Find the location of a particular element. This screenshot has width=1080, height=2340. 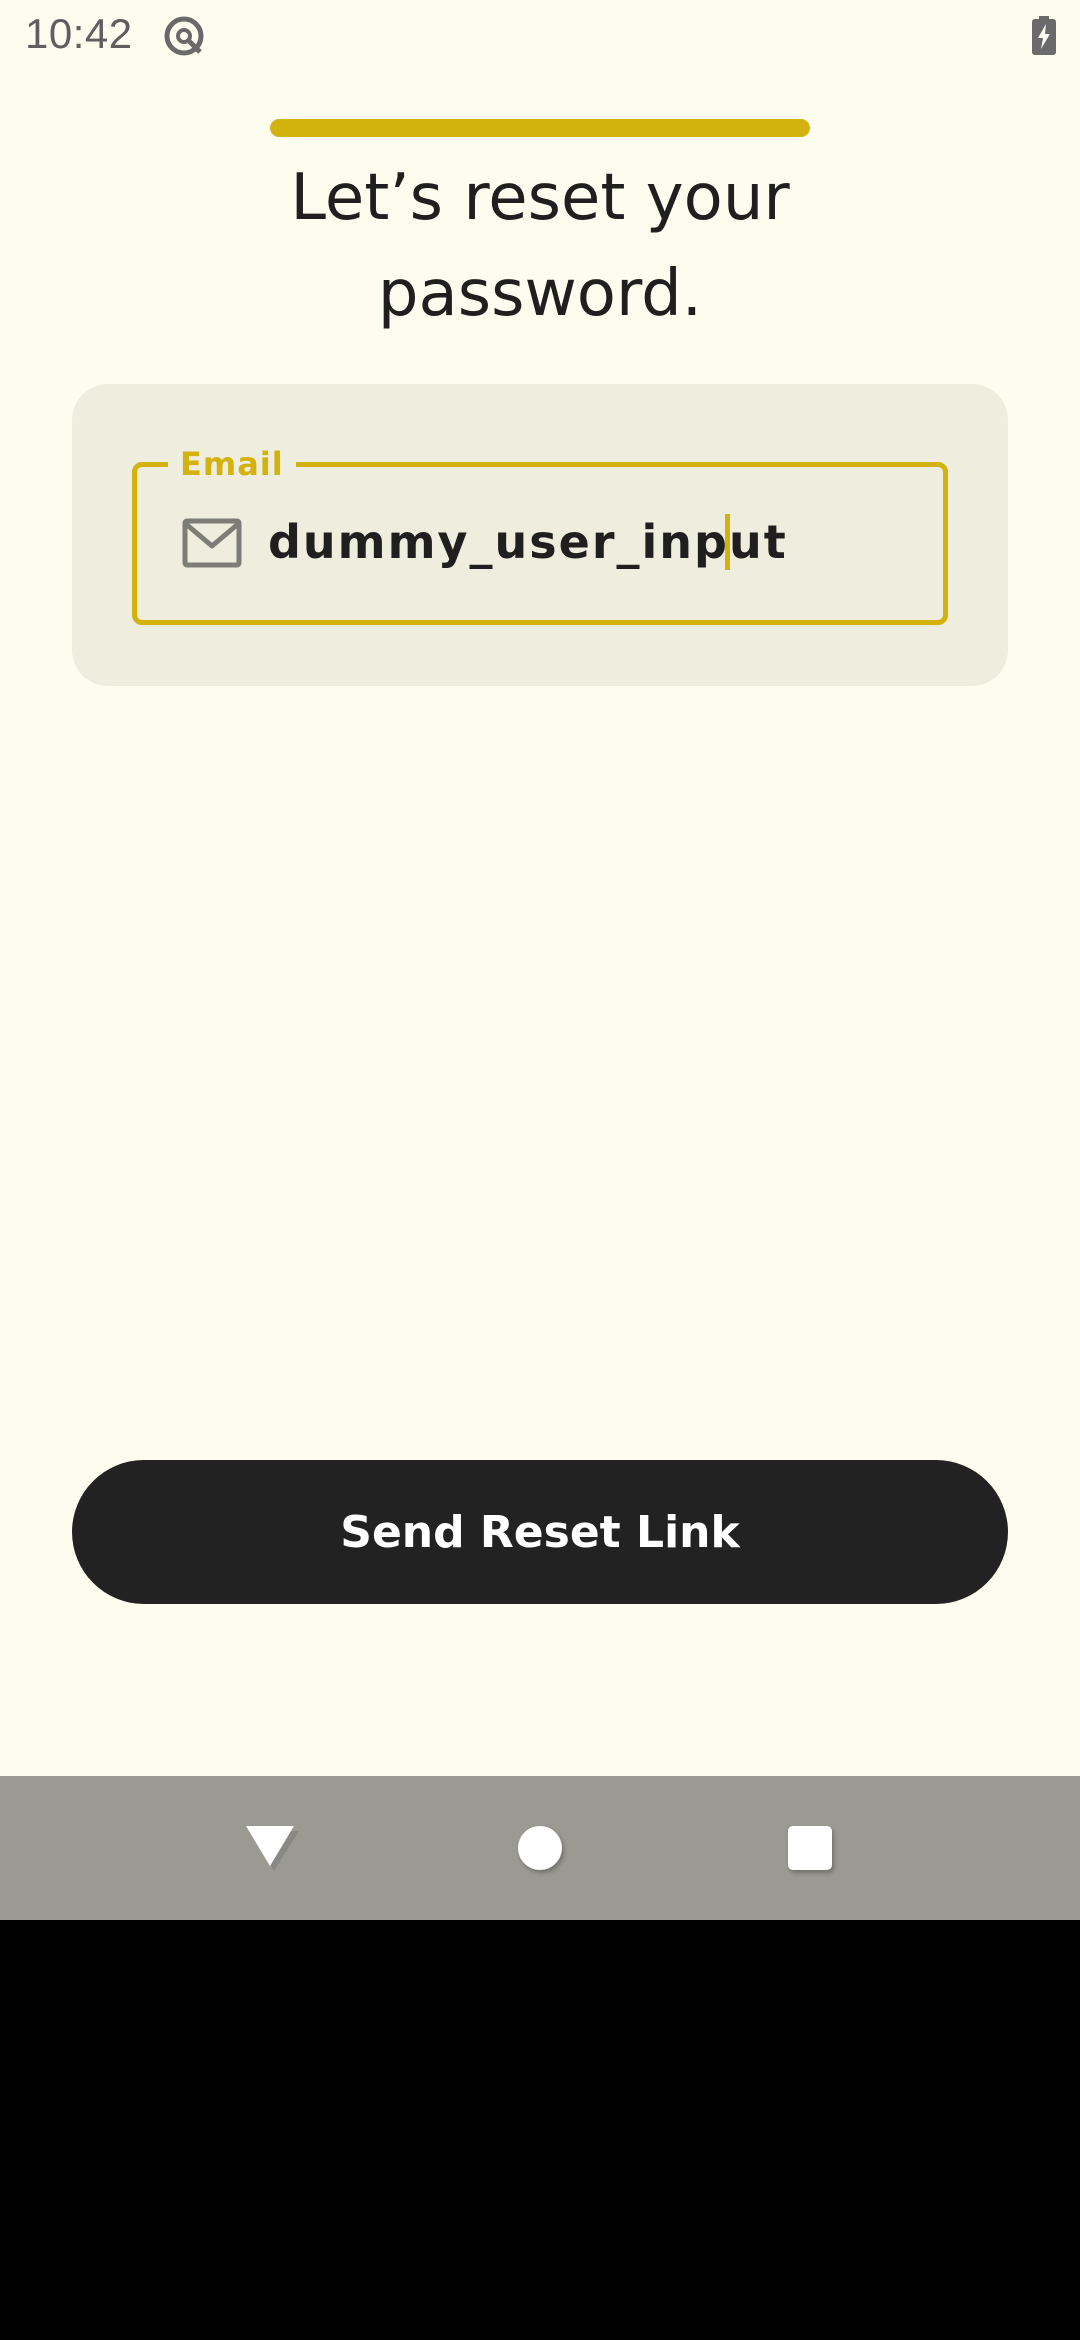

page-title: Let’s reset your password. is located at coordinates (540, 246).